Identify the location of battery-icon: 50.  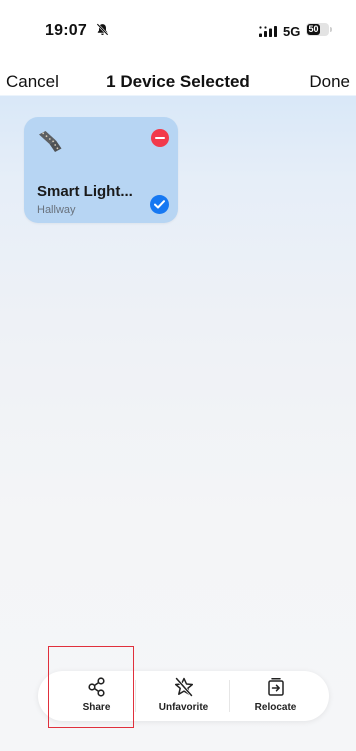
(317, 29).